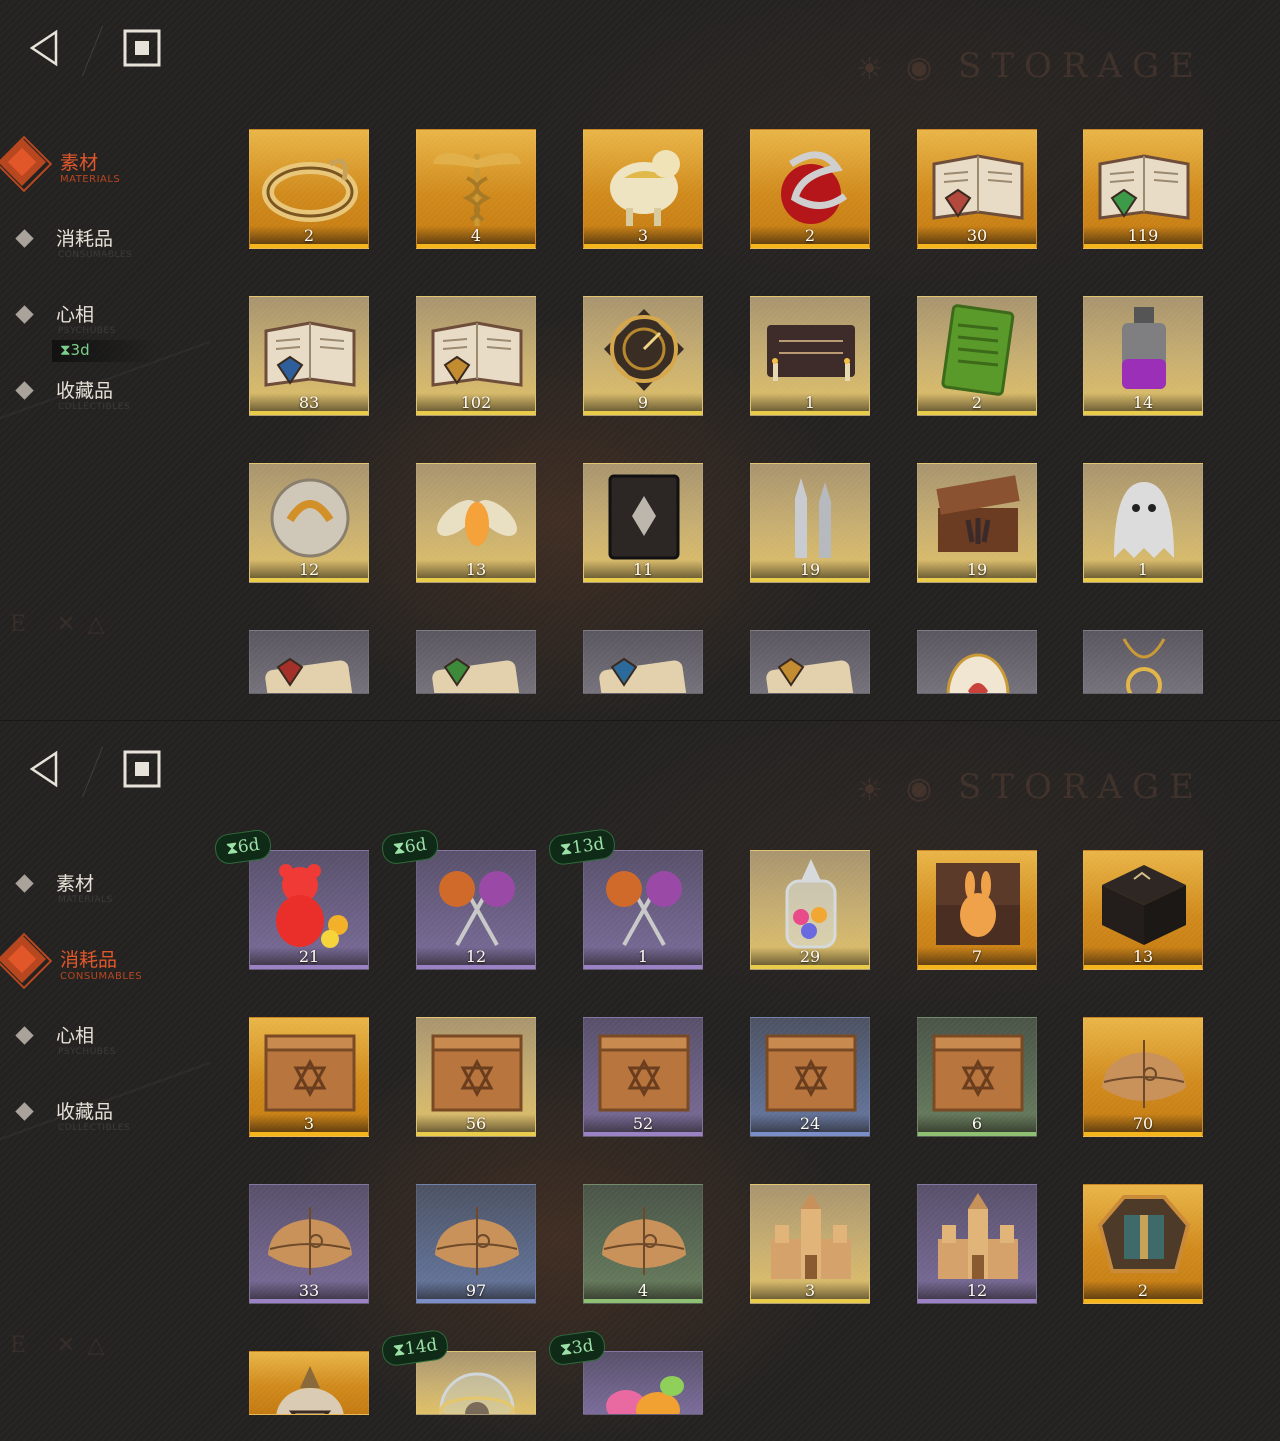  Describe the element at coordinates (309, 356) in the screenshot. I see `item-slot: 83` at that location.